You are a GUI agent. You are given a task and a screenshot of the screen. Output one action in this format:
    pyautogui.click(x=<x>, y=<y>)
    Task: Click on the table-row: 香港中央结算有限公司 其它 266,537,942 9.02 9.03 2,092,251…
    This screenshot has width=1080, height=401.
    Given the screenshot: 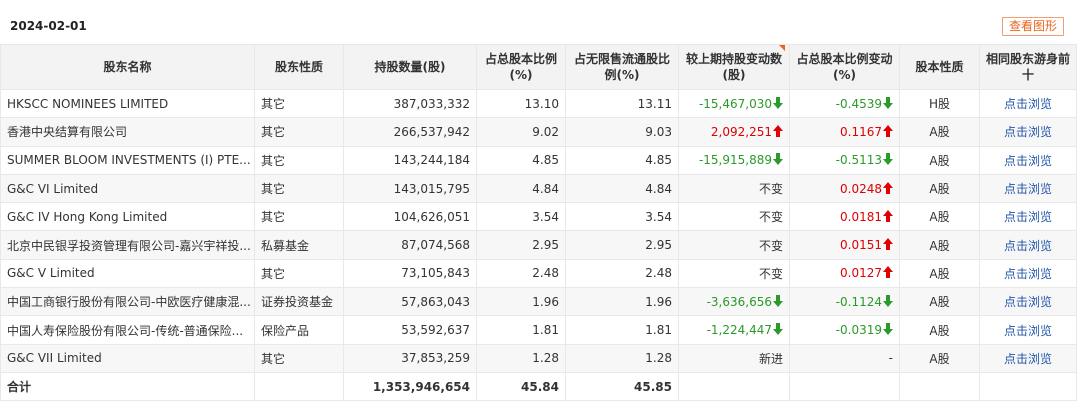 What is the action you would take?
    pyautogui.click(x=538, y=132)
    